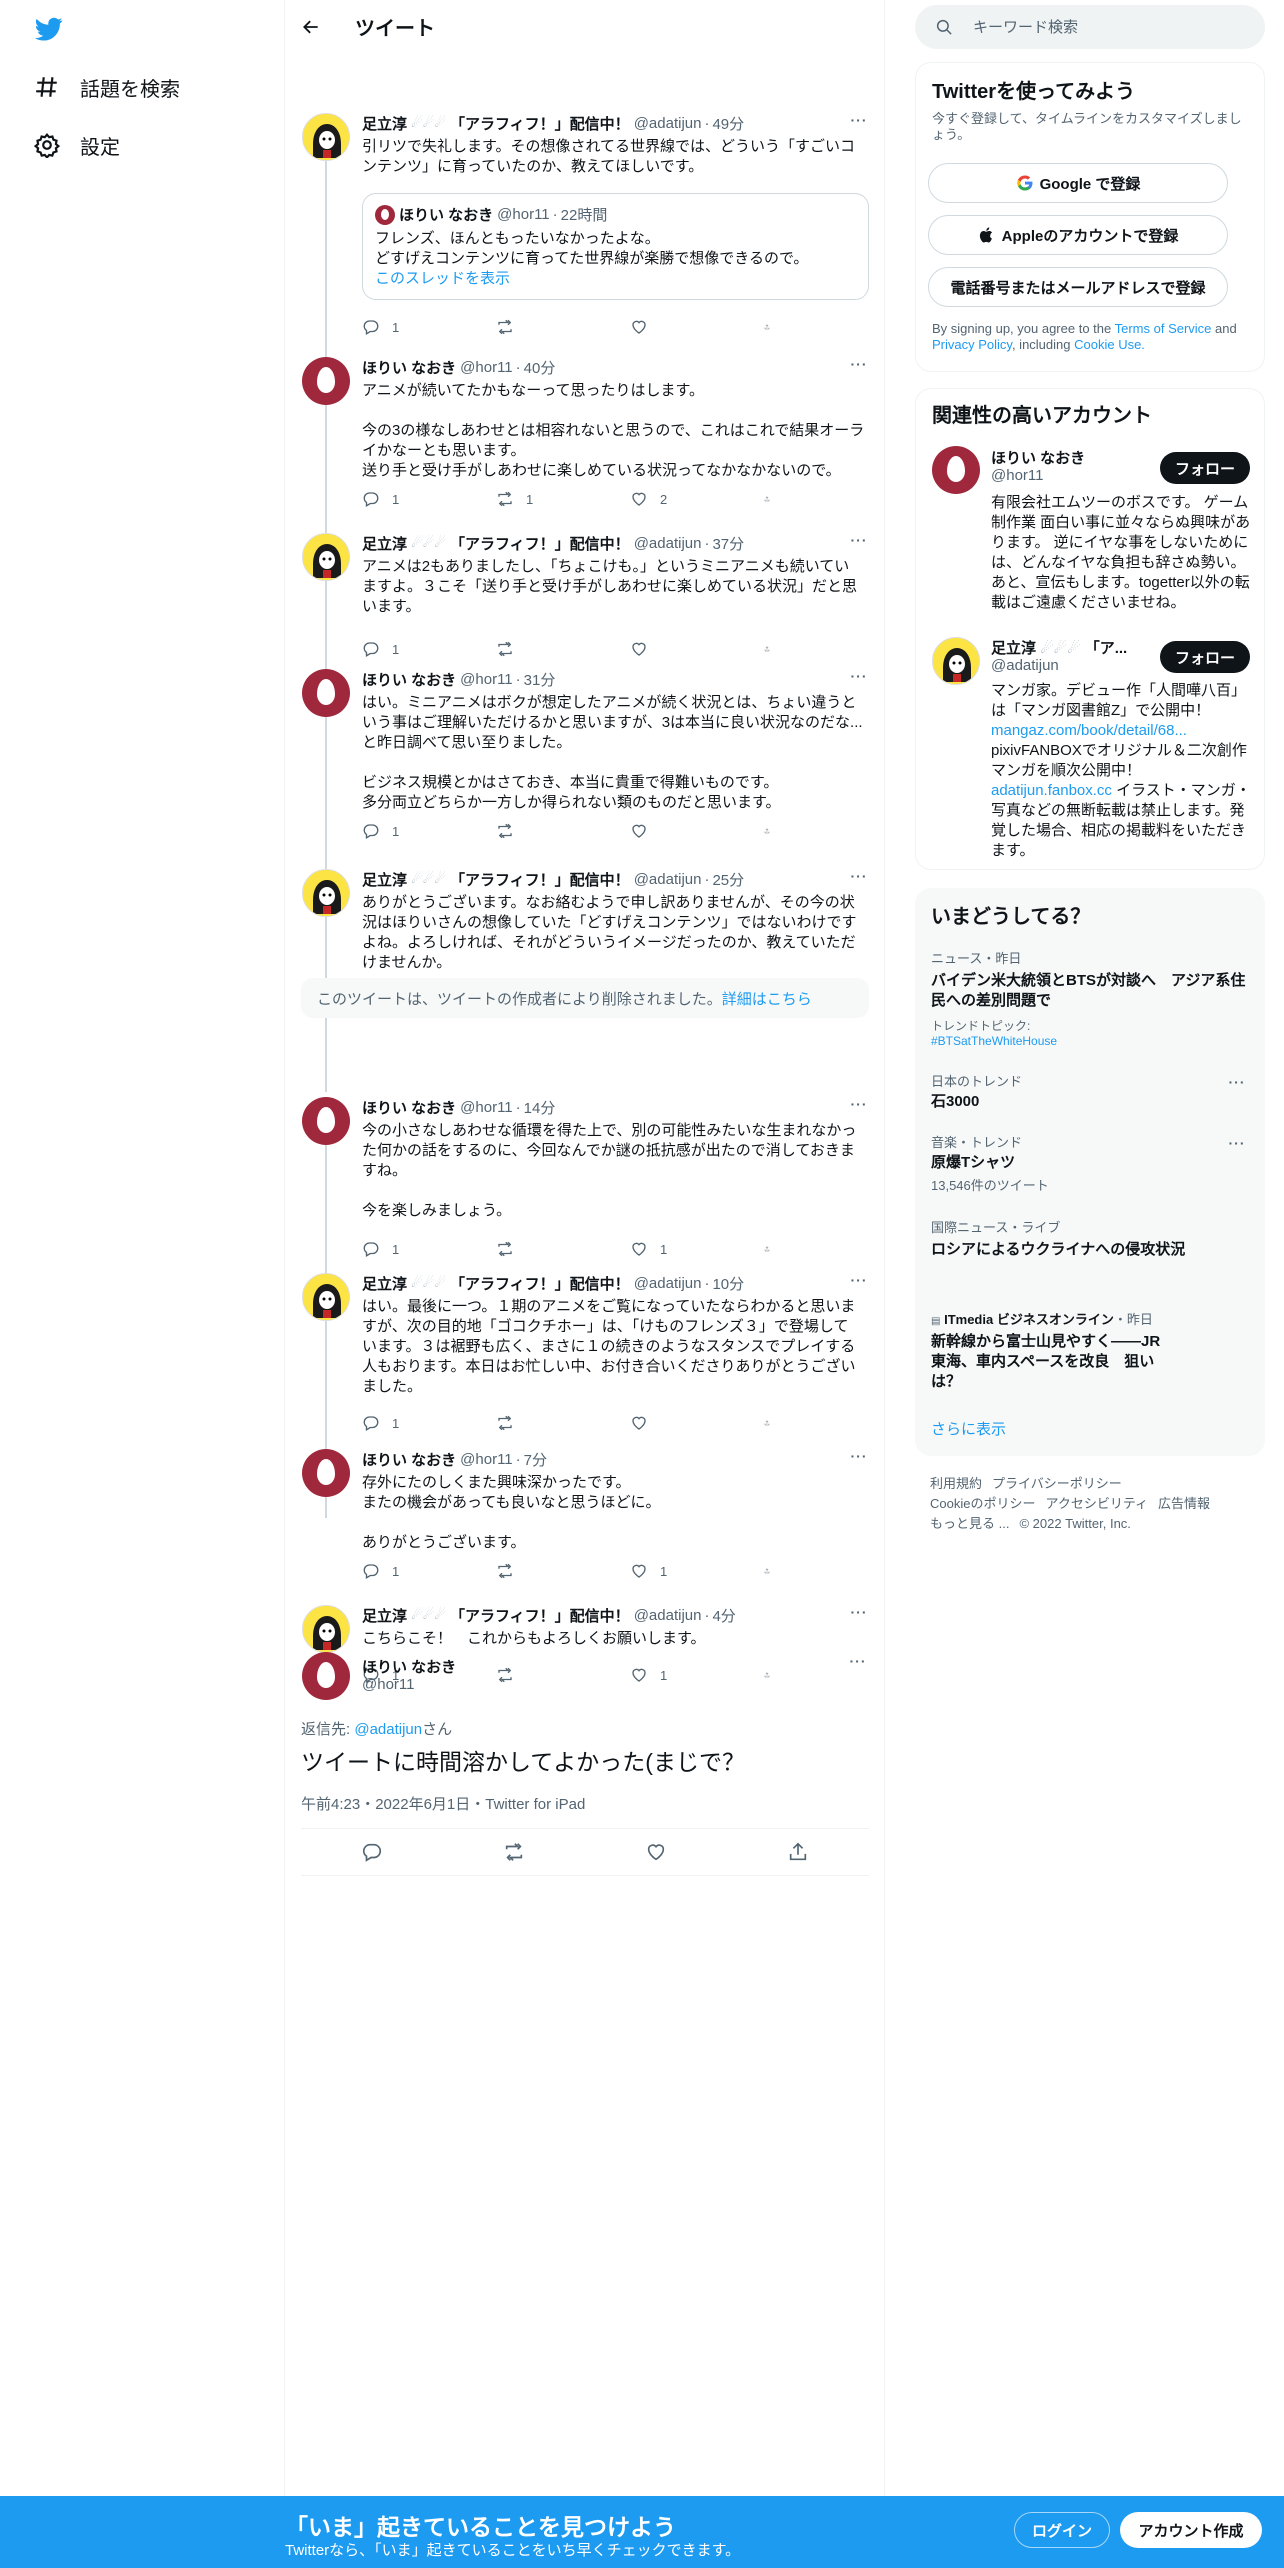 The image size is (1284, 2568). Describe the element at coordinates (1078, 183) in the screenshot. I see `google-signup-button: Google で登録` at that location.